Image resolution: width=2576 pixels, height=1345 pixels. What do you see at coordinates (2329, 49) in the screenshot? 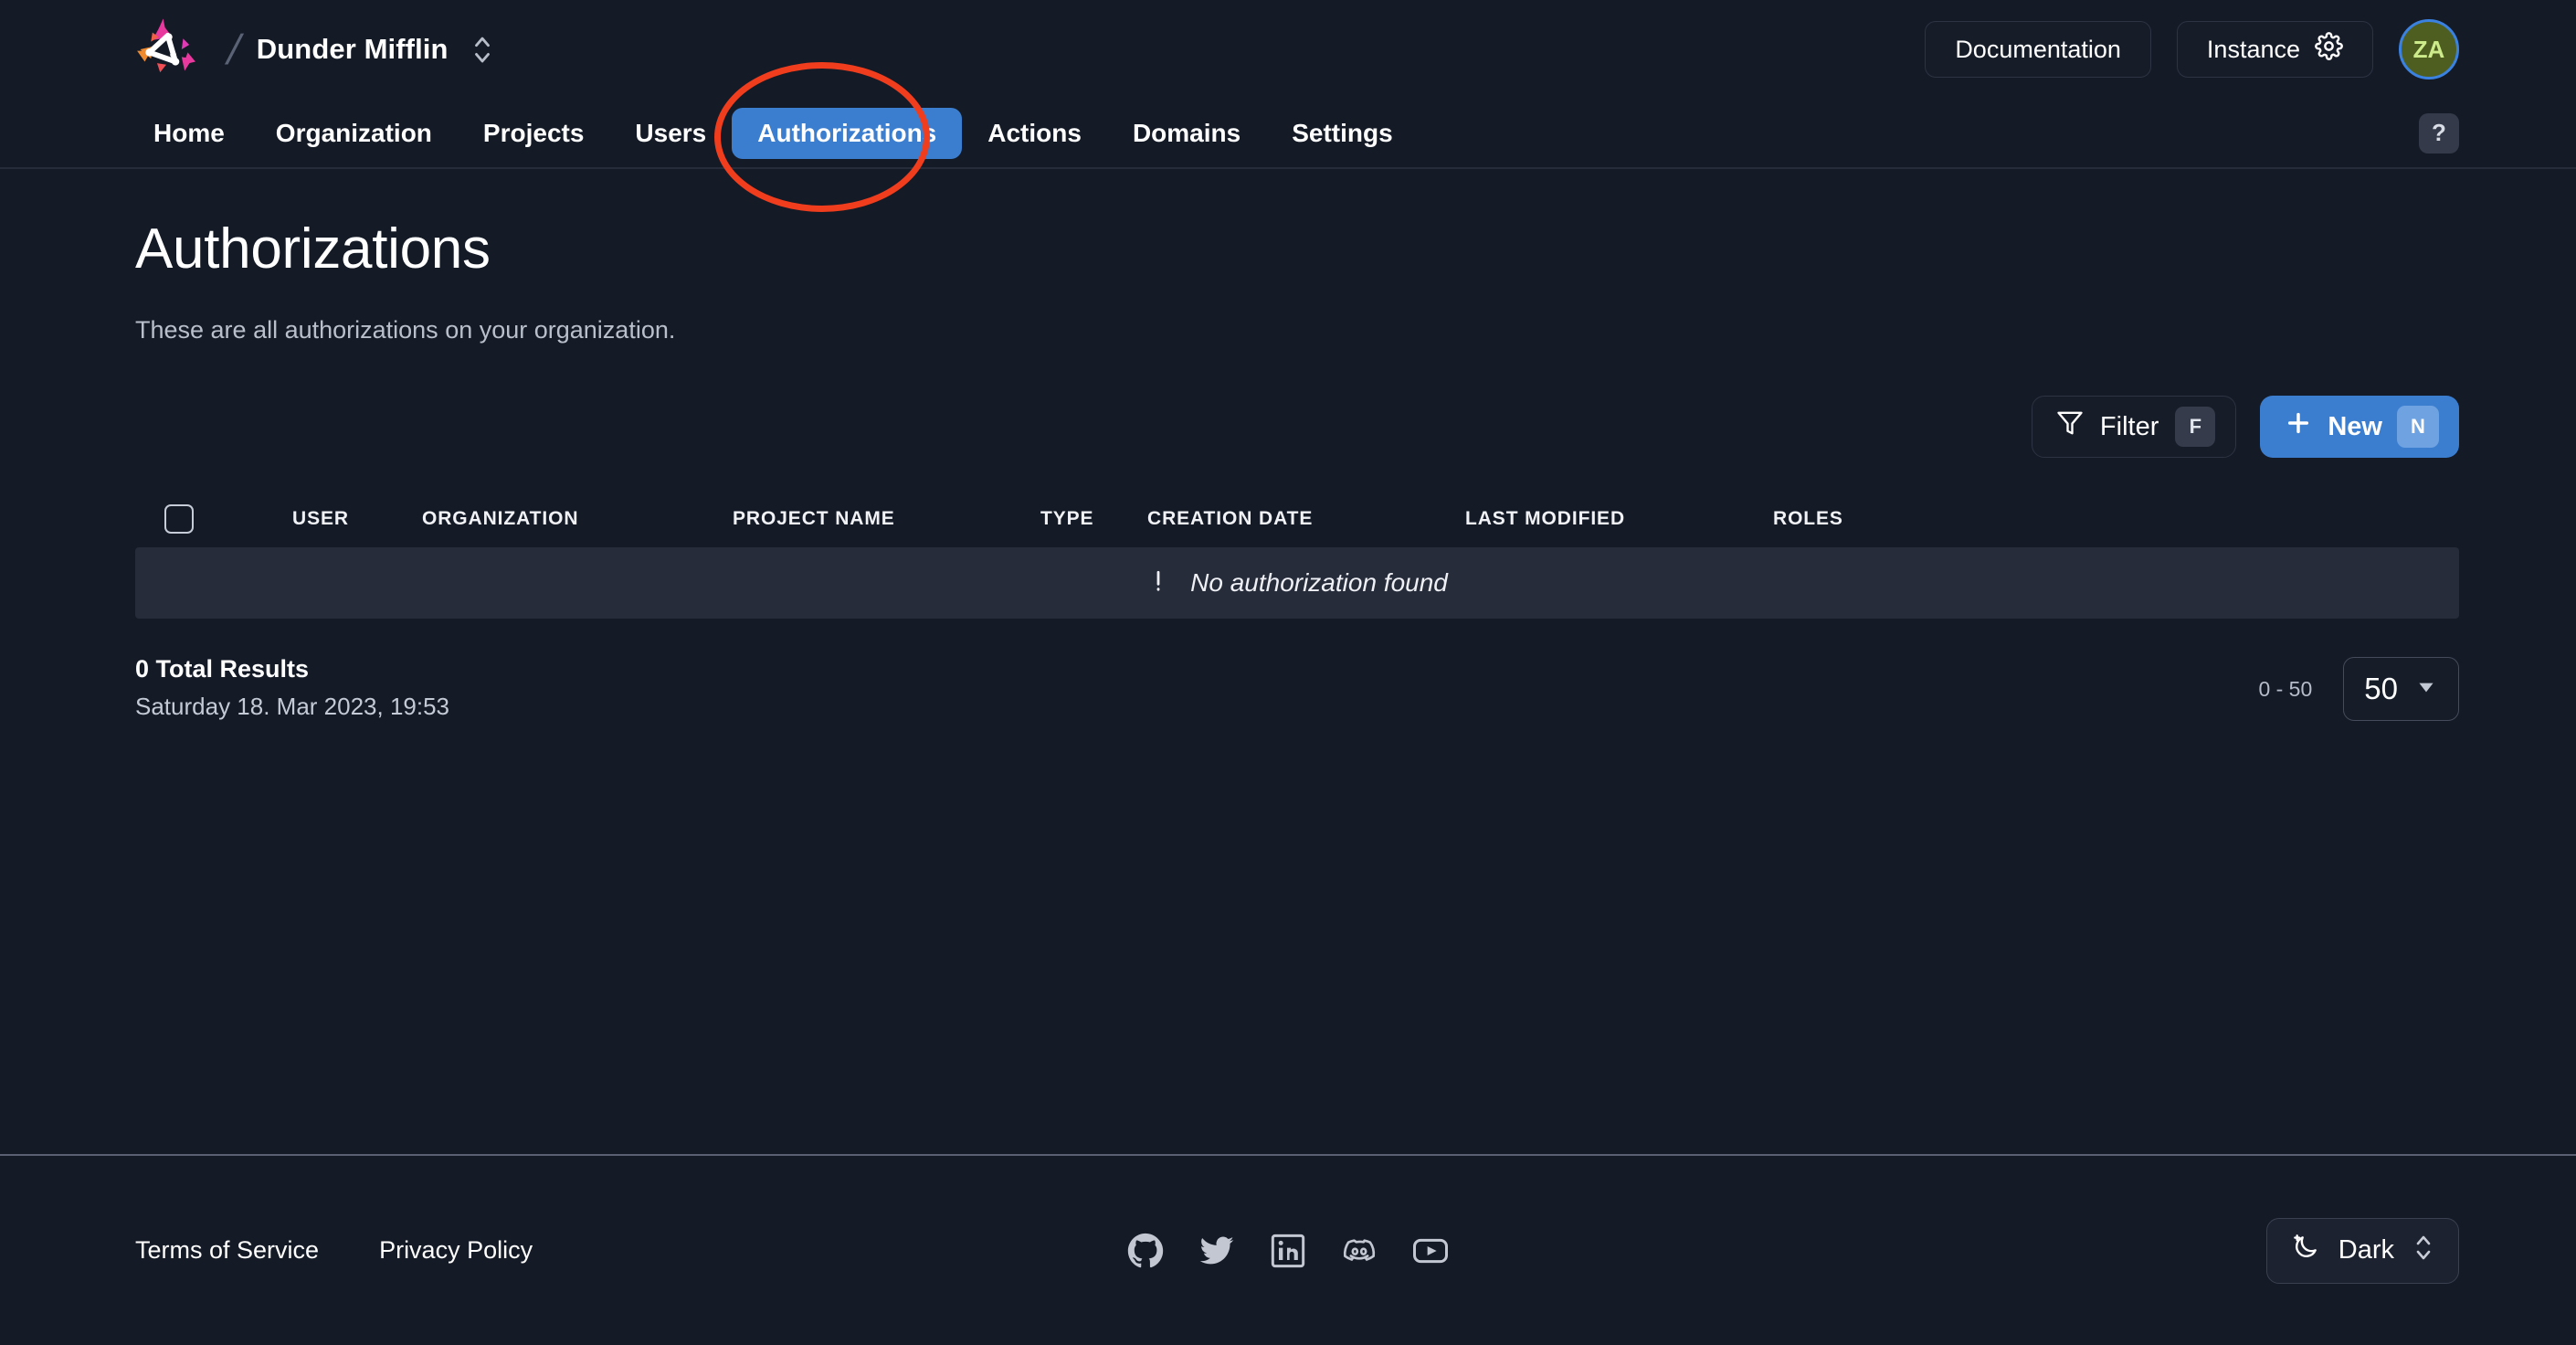
I see `gear-icon` at bounding box center [2329, 49].